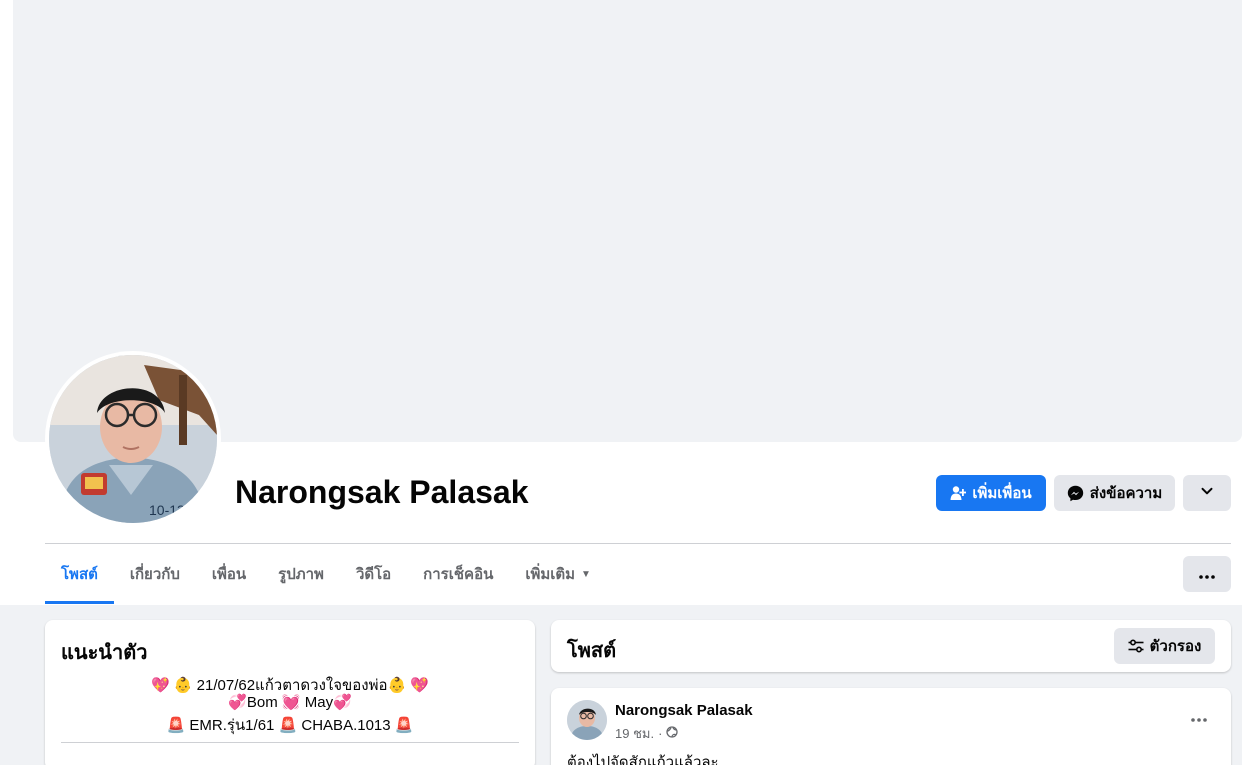 The width and height of the screenshot is (1242, 765). I want to click on post-options-button, so click(1199, 718).